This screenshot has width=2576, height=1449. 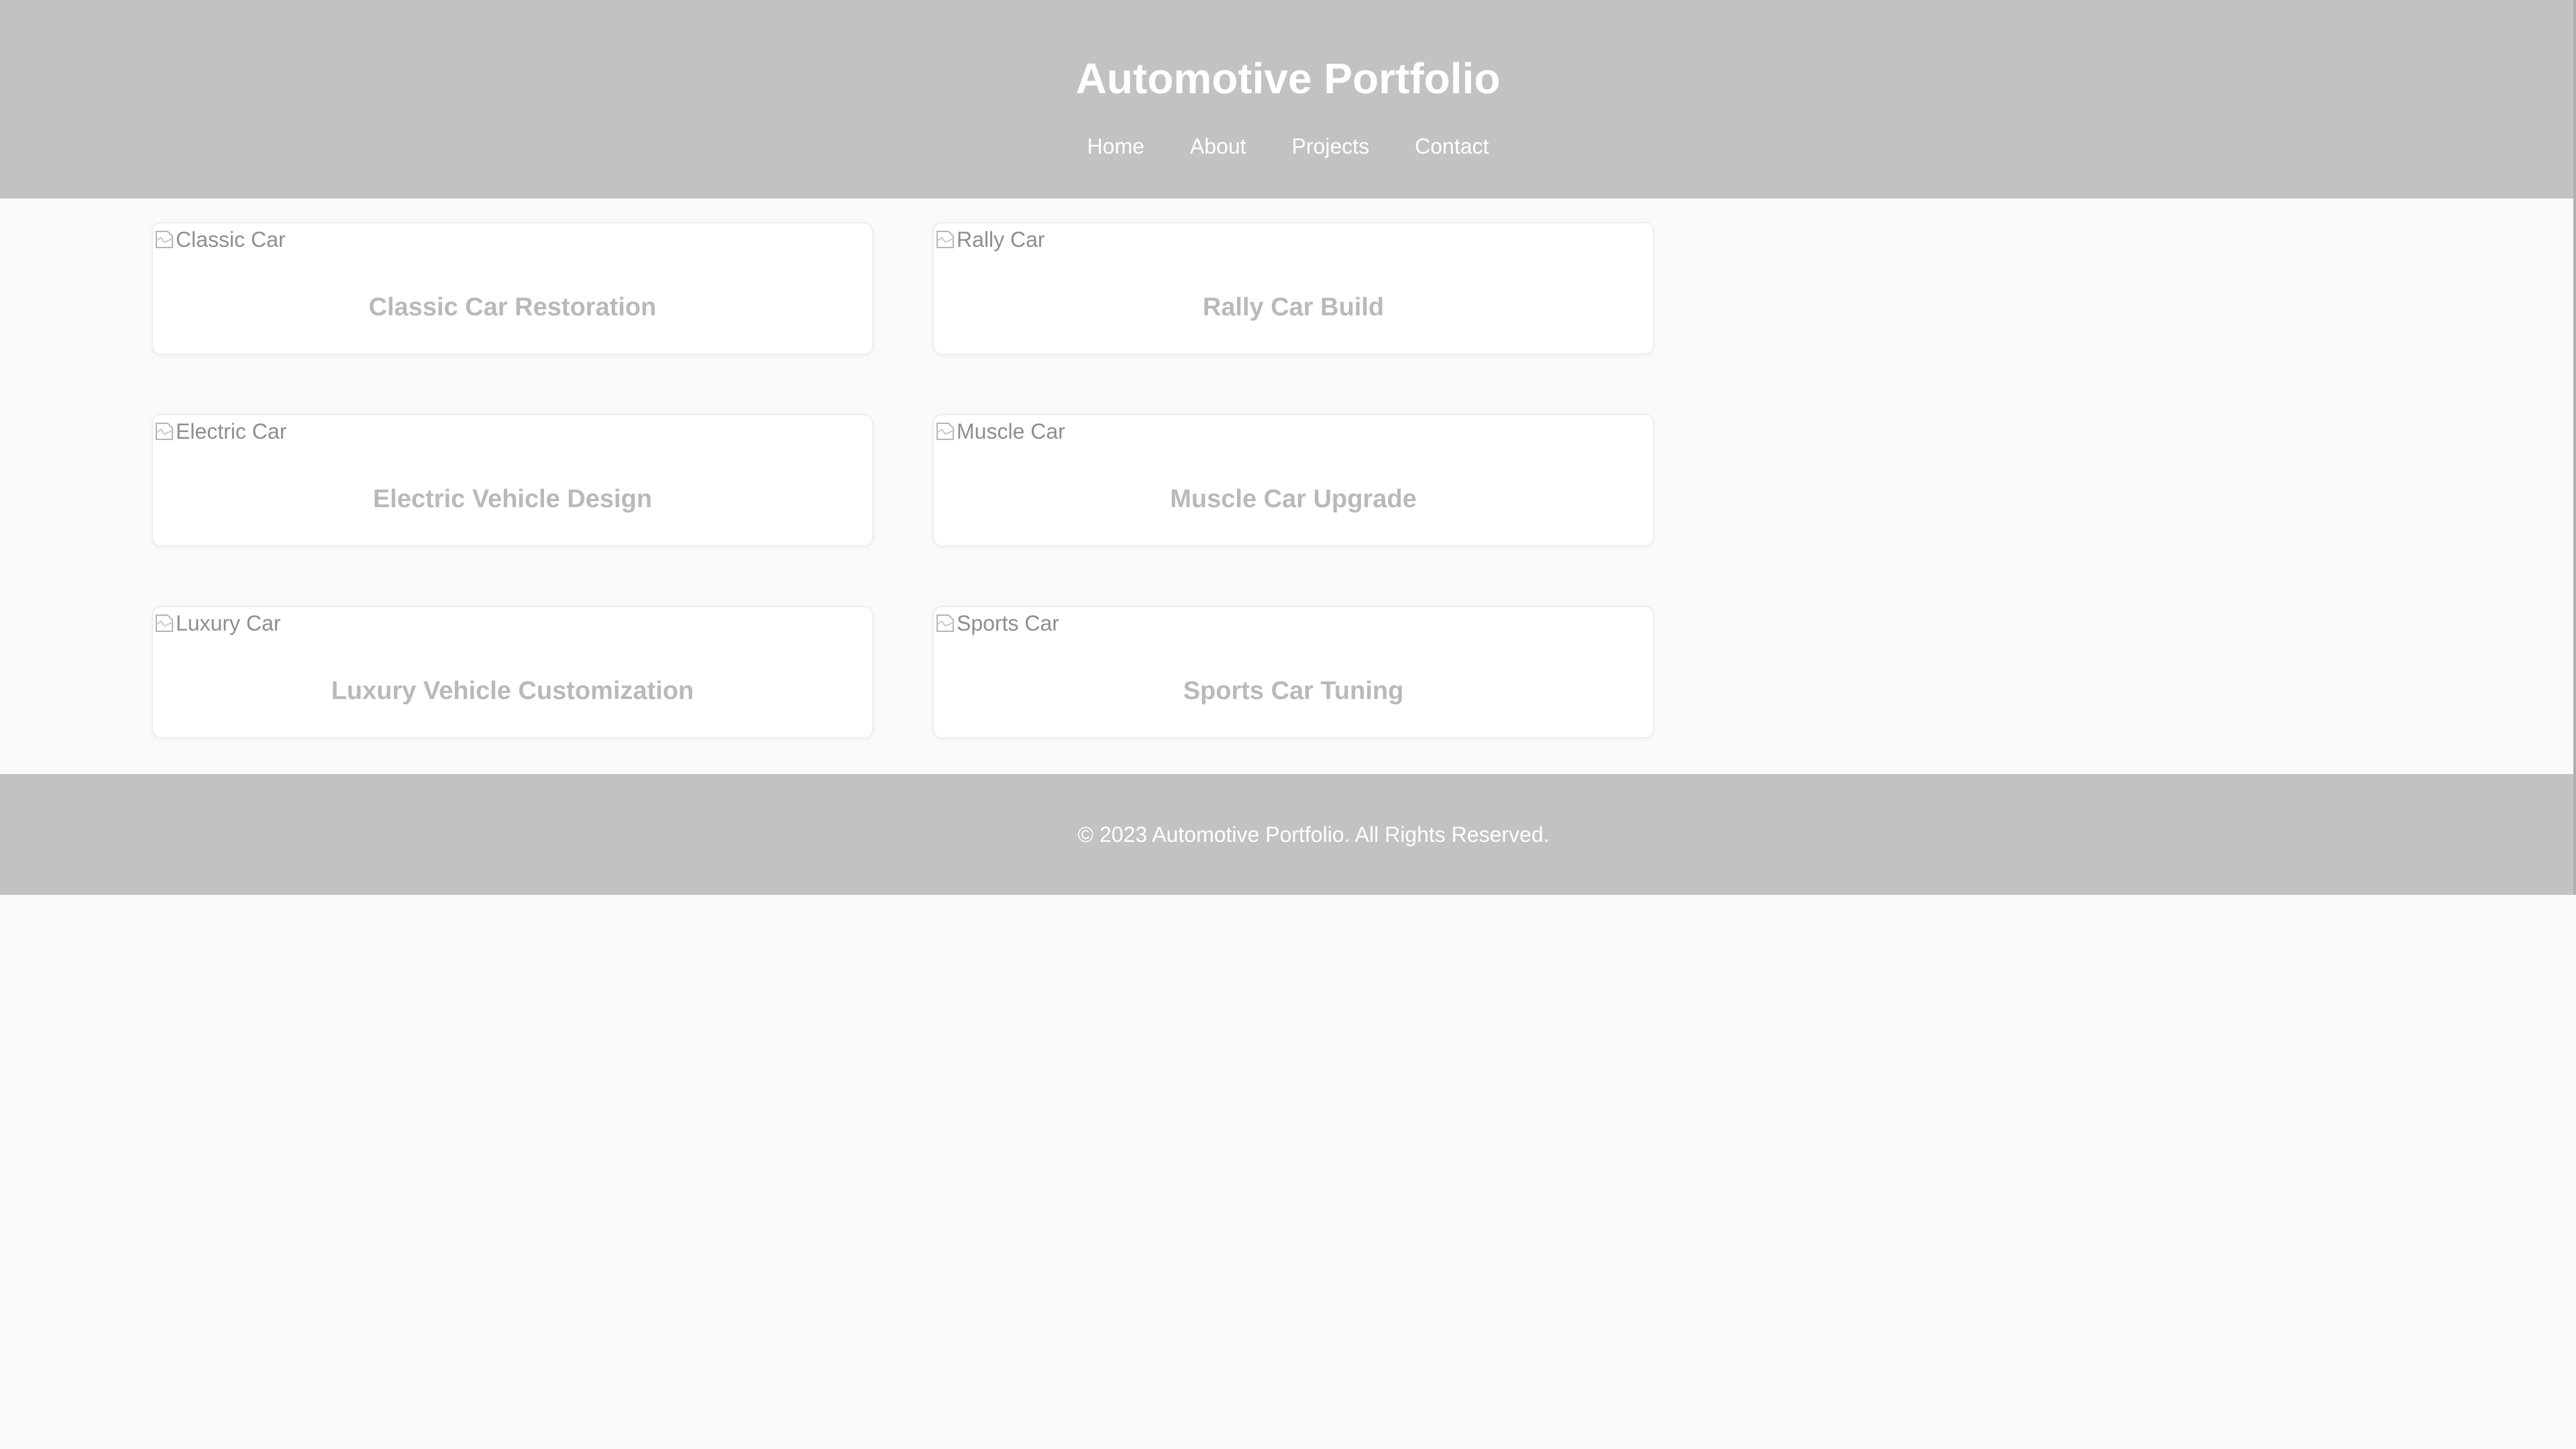 What do you see at coordinates (228, 623) in the screenshot?
I see `project-image-alt: Luxury Car` at bounding box center [228, 623].